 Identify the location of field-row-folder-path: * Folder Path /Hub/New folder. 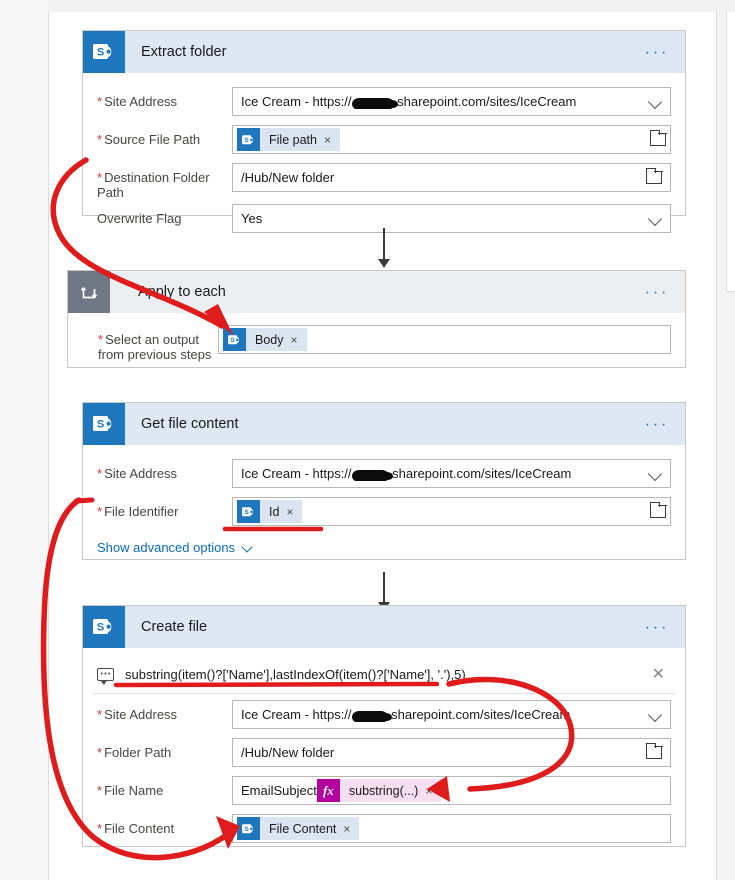
(384, 752).